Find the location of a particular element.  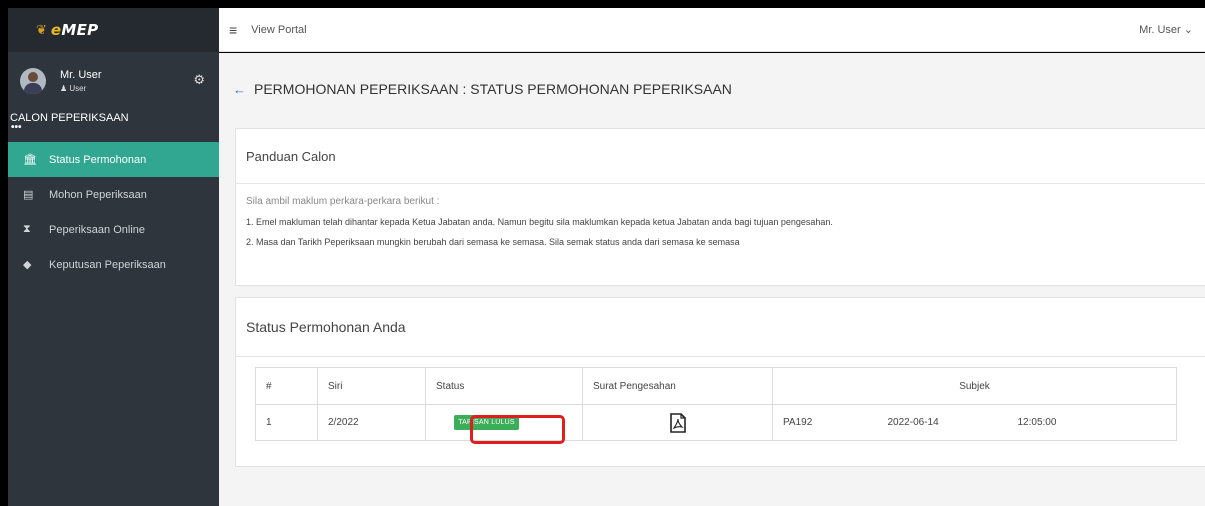

sidebar-item-label: Mohon Peperiksaan is located at coordinates (98, 194).